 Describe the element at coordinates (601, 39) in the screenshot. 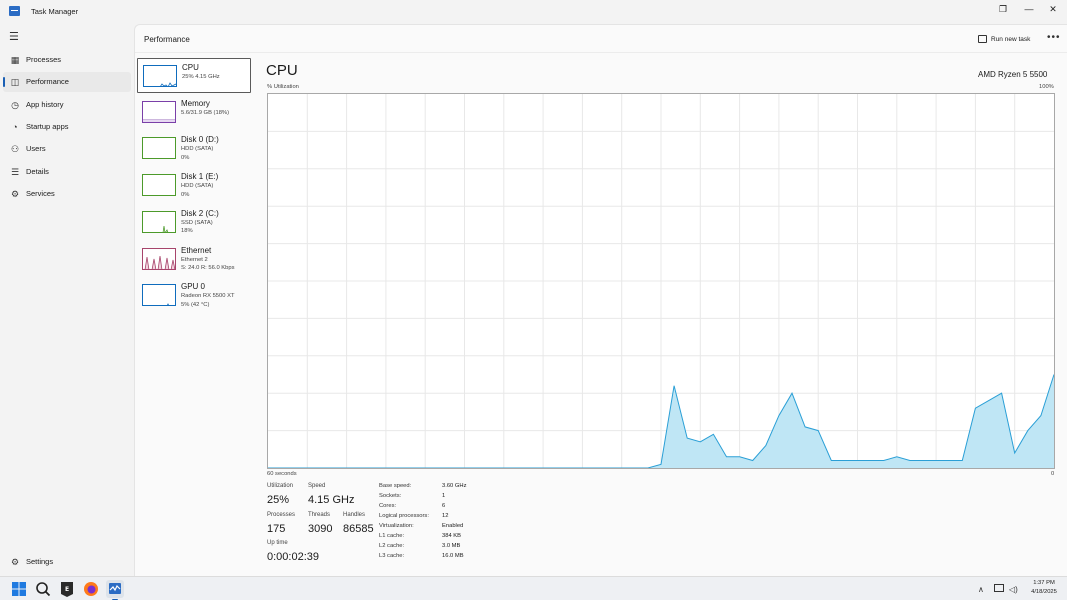

I see `page-header: Performance Run new task •••` at that location.